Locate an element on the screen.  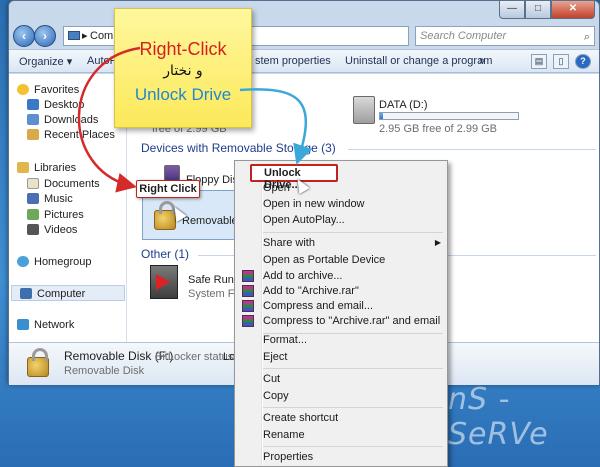
homegroup-icon is located at coordinates (23, 261).